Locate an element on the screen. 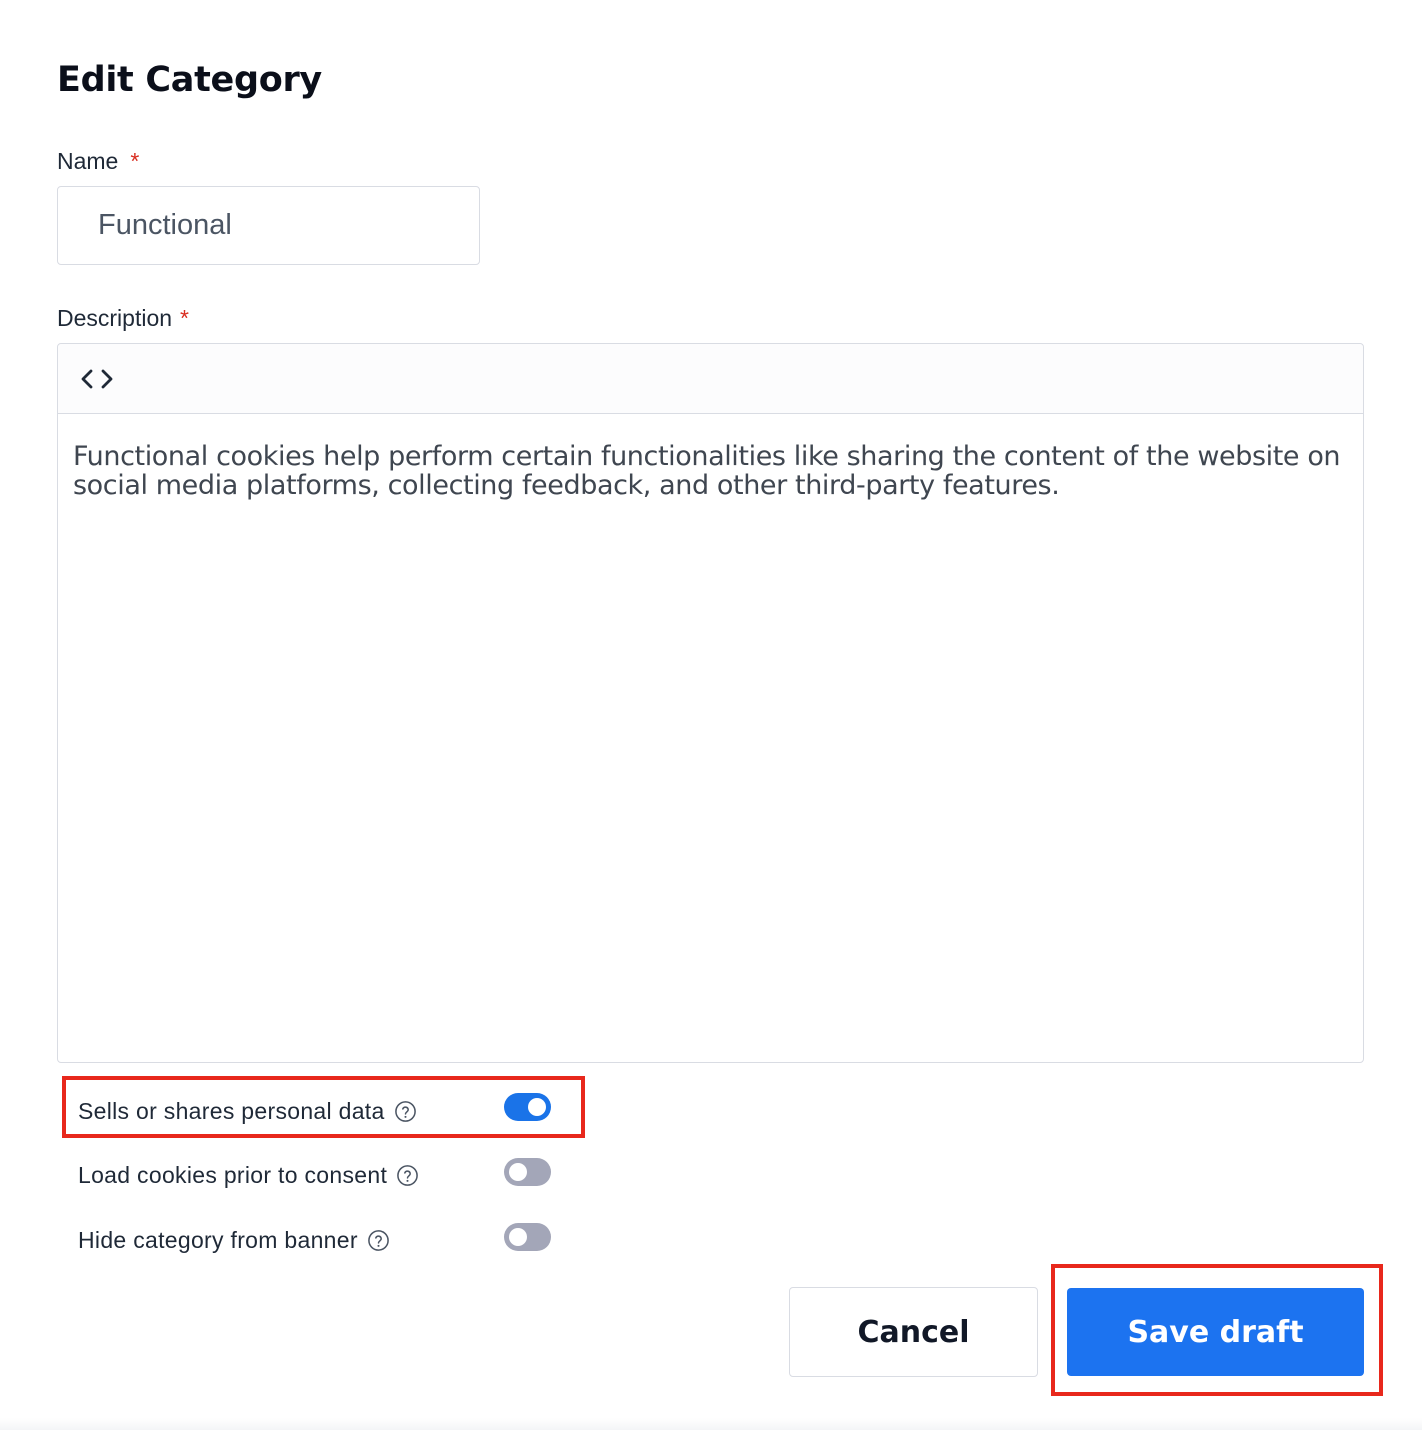  name-label: Name * is located at coordinates (98, 161).